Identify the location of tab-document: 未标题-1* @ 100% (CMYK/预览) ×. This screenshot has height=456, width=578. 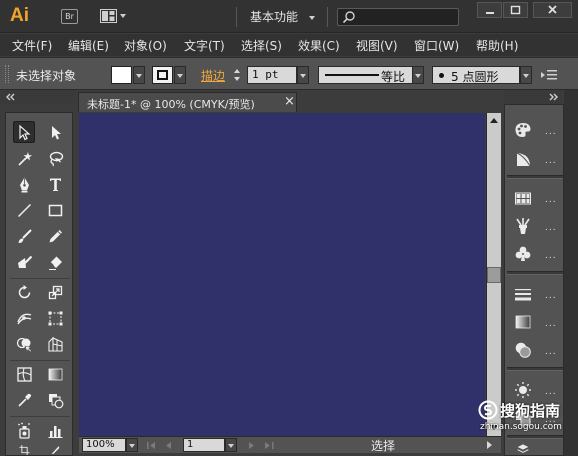
(187, 102).